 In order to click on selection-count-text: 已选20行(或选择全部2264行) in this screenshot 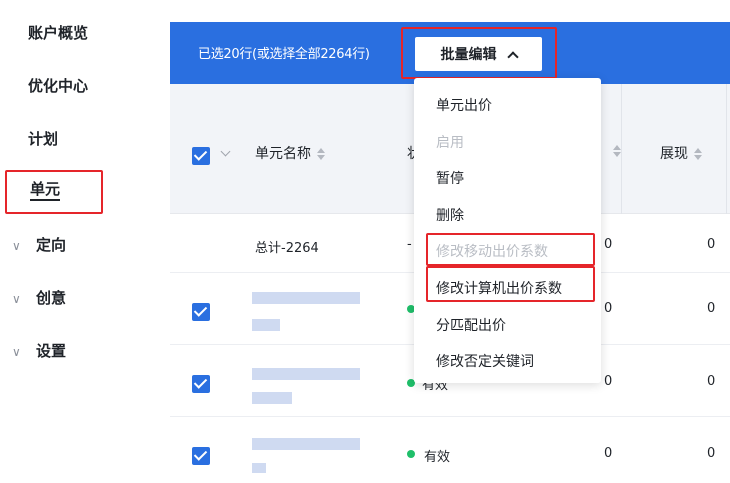, I will do `click(284, 52)`.